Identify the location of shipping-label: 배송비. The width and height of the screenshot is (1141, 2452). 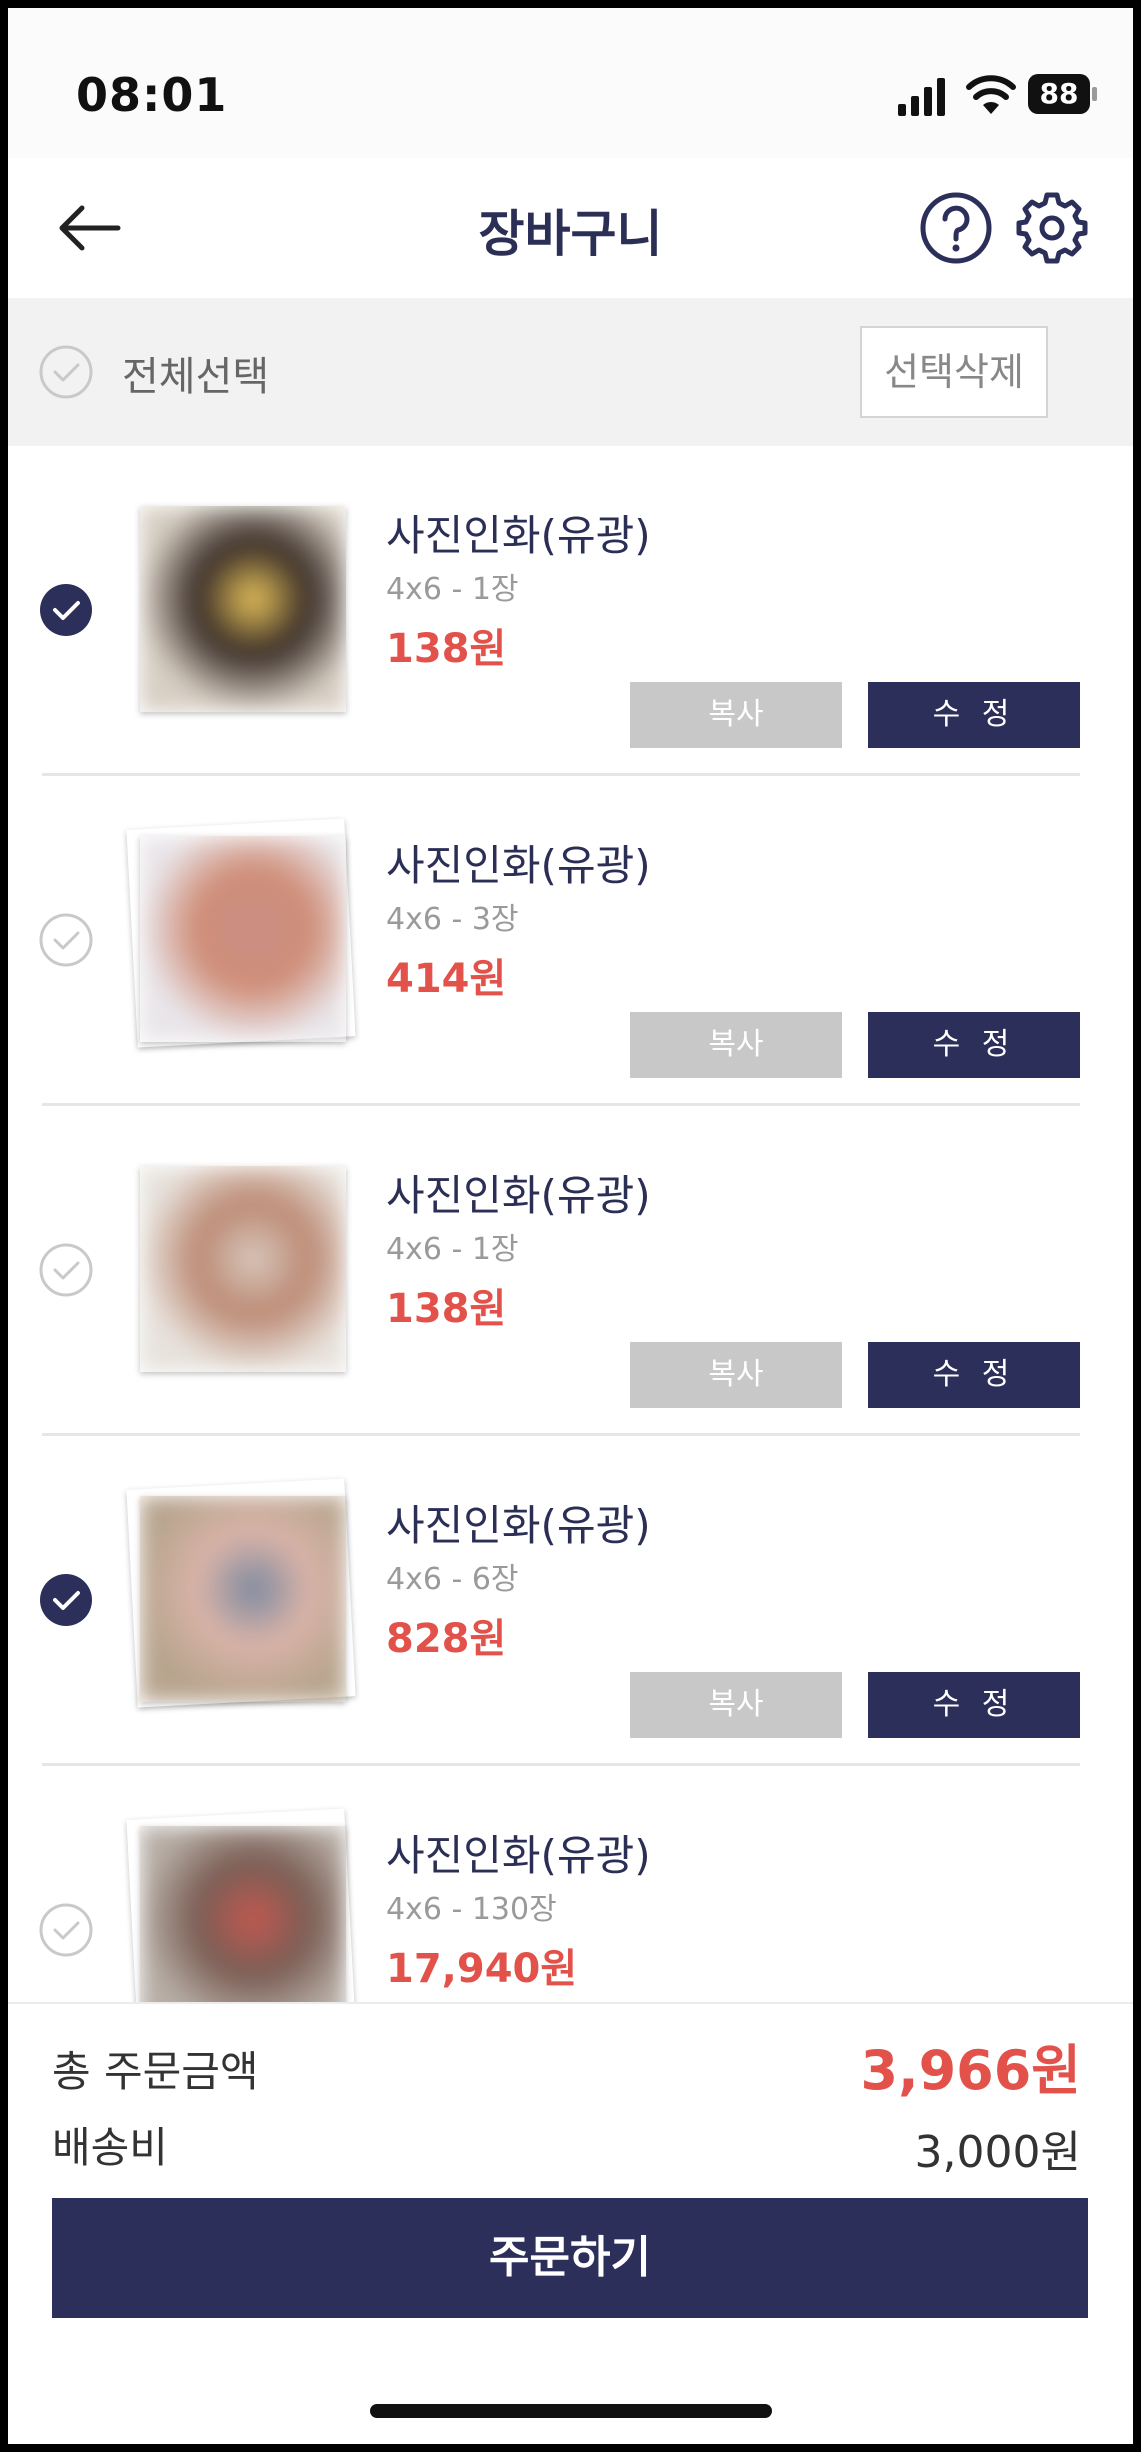
(110, 2147).